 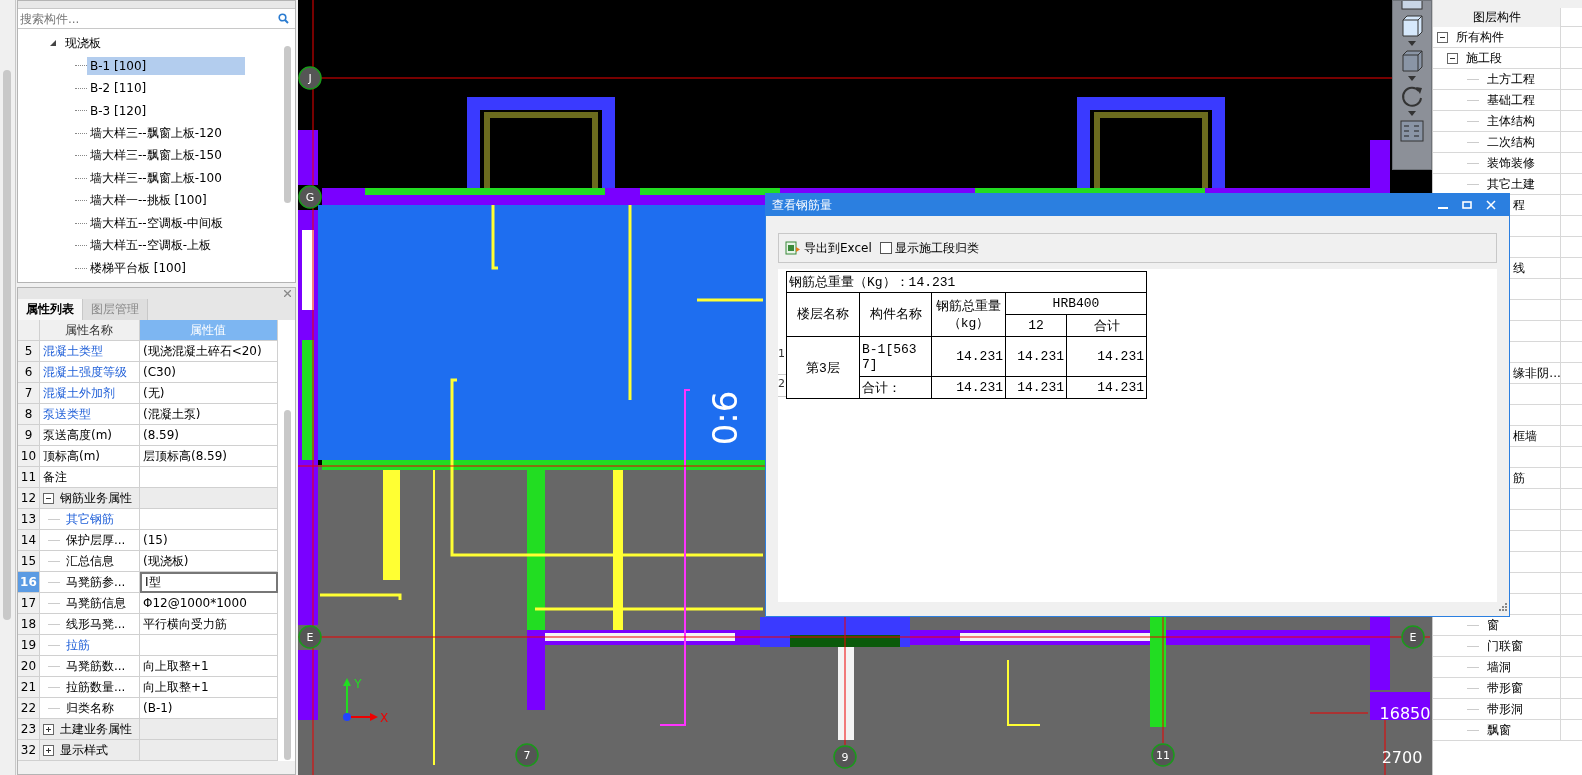 I want to click on row-number: 2, so click(x=782, y=386).